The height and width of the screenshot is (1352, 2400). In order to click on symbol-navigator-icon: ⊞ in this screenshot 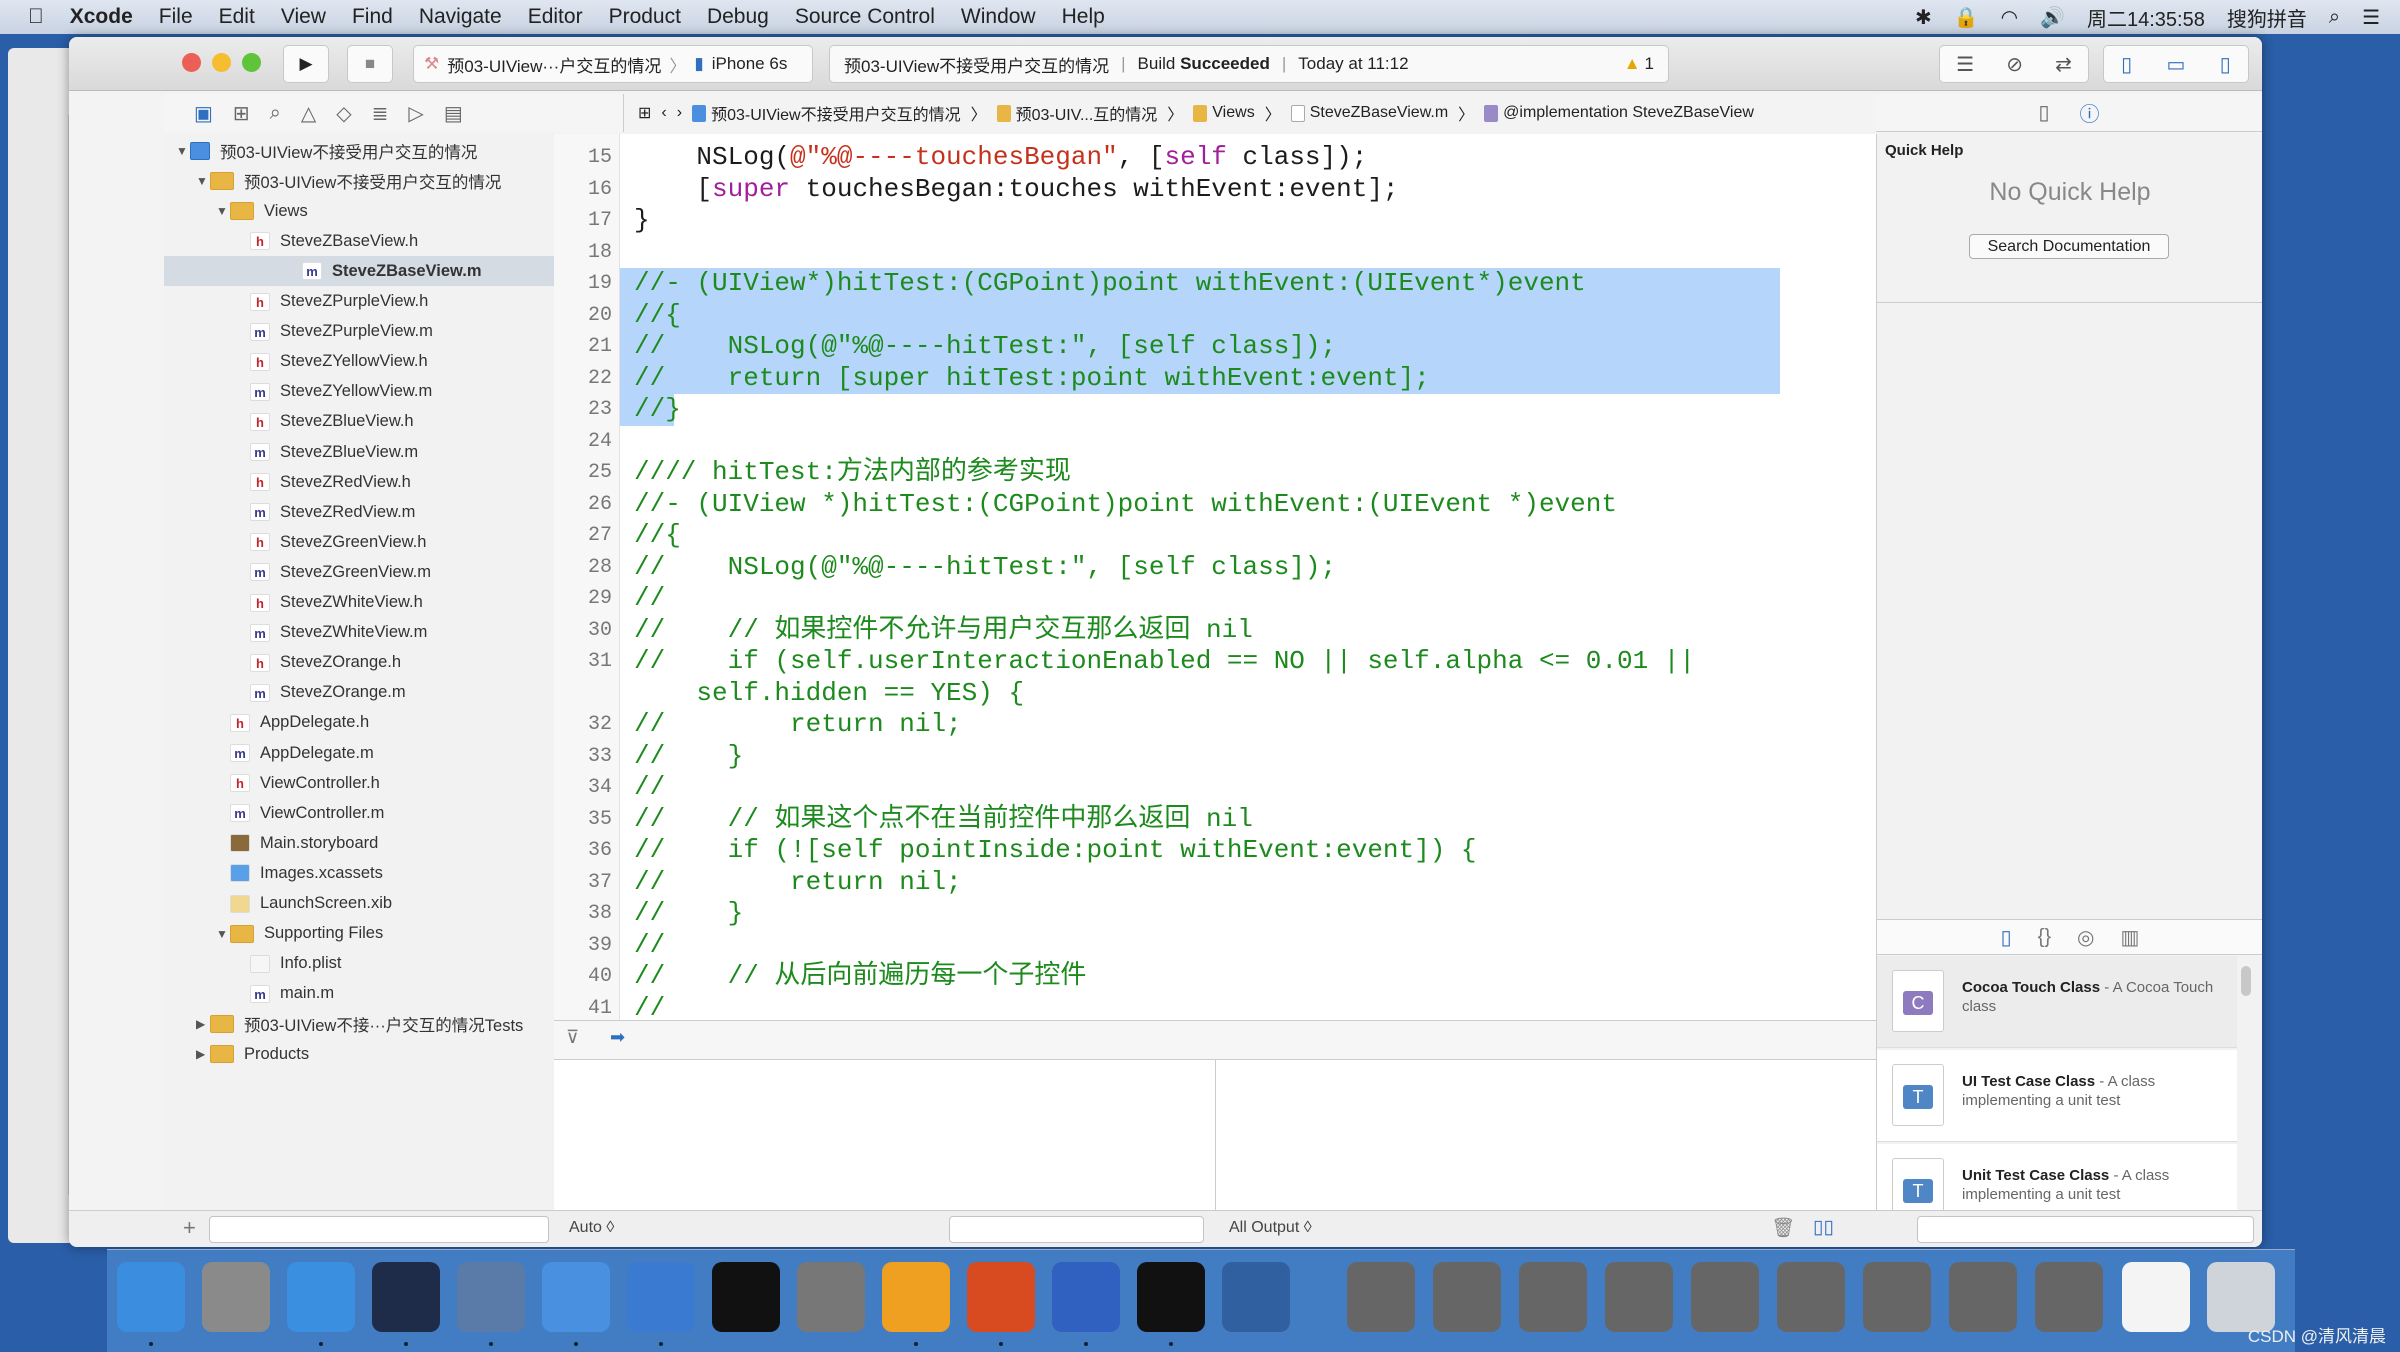, I will do `click(241, 113)`.